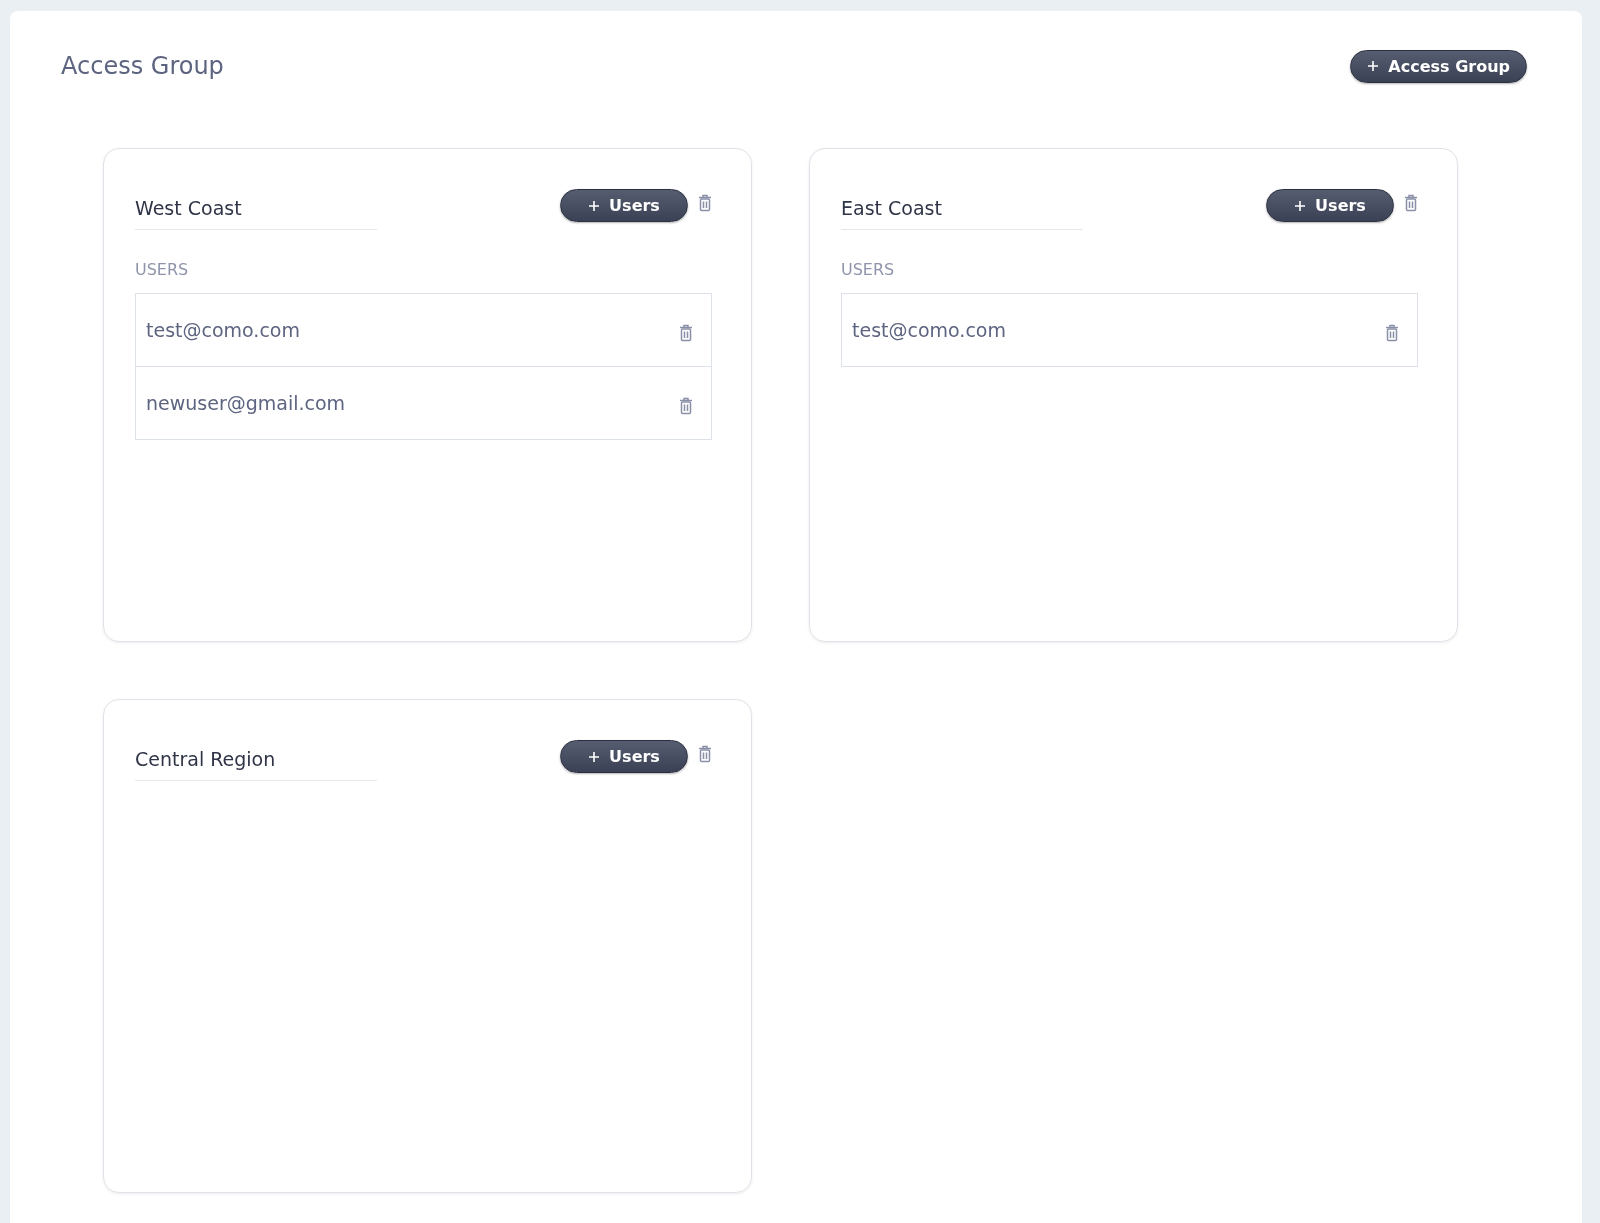 Image resolution: width=1600 pixels, height=1223 pixels. Describe the element at coordinates (256, 209) in the screenshot. I see `group-name: West Coast` at that location.